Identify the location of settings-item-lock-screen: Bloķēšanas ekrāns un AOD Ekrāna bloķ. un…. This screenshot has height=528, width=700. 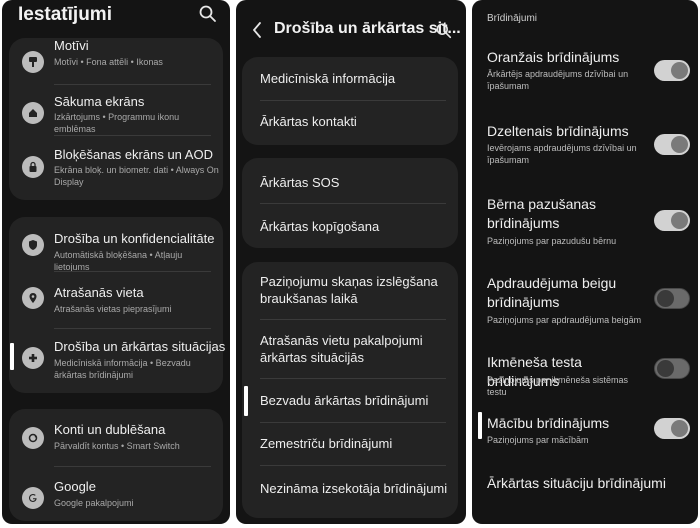
(116, 168).